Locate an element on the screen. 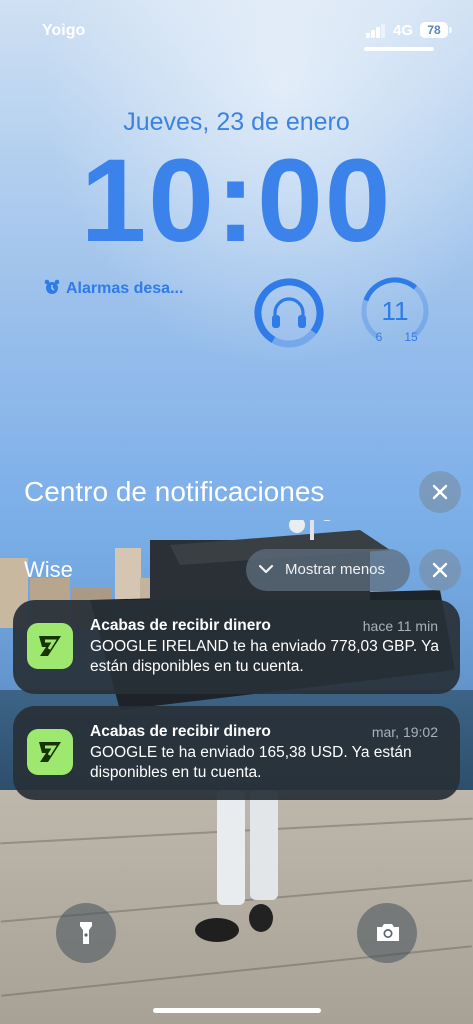 The image size is (473, 1024). clear-group-button is located at coordinates (440, 570).